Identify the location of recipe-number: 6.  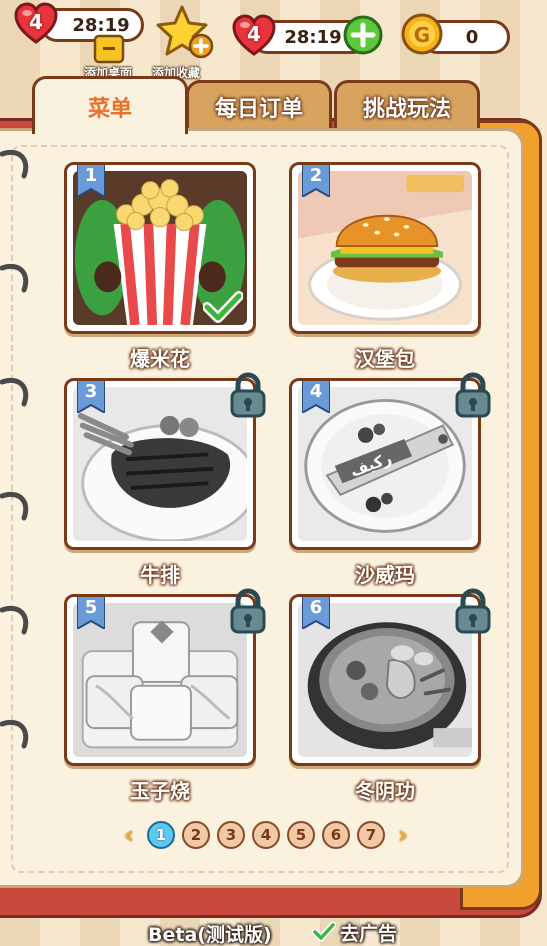
(316, 607).